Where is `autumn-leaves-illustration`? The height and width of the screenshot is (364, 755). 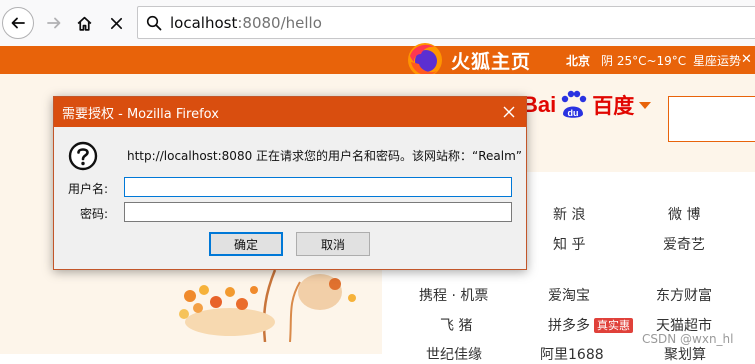
autumn-leaves-illustration is located at coordinates (267, 305).